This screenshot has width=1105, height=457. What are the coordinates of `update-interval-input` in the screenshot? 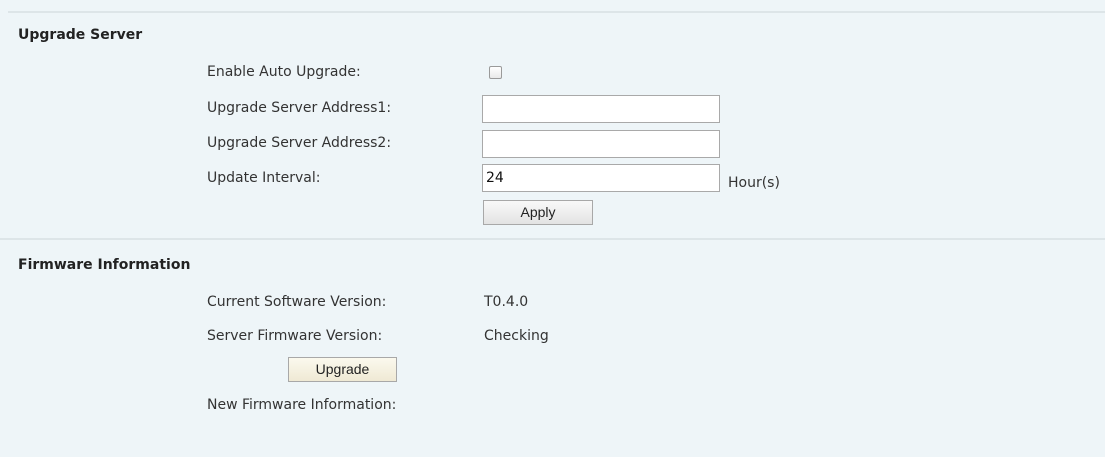 It's located at (601, 178).